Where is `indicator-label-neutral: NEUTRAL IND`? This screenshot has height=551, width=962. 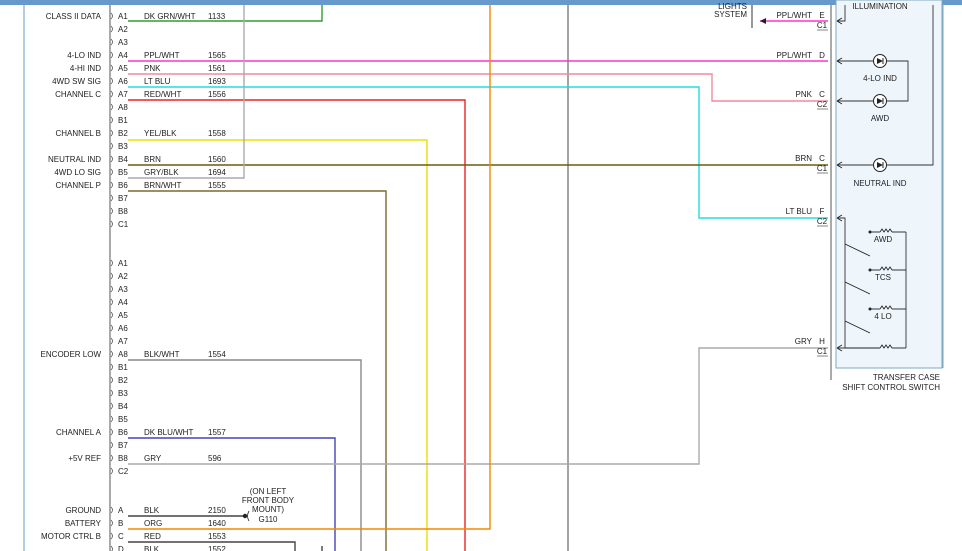 indicator-label-neutral: NEUTRAL IND is located at coordinates (879, 183).